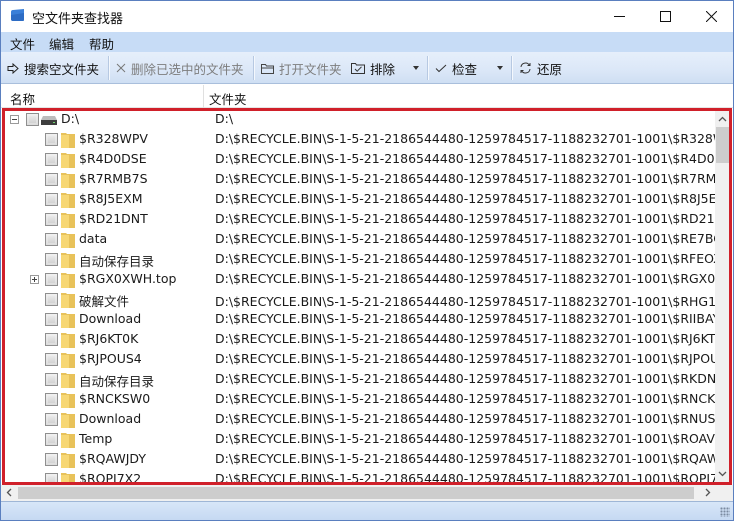 The height and width of the screenshot is (521, 734). I want to click on row-name: $R8J5EXM, so click(111, 198).